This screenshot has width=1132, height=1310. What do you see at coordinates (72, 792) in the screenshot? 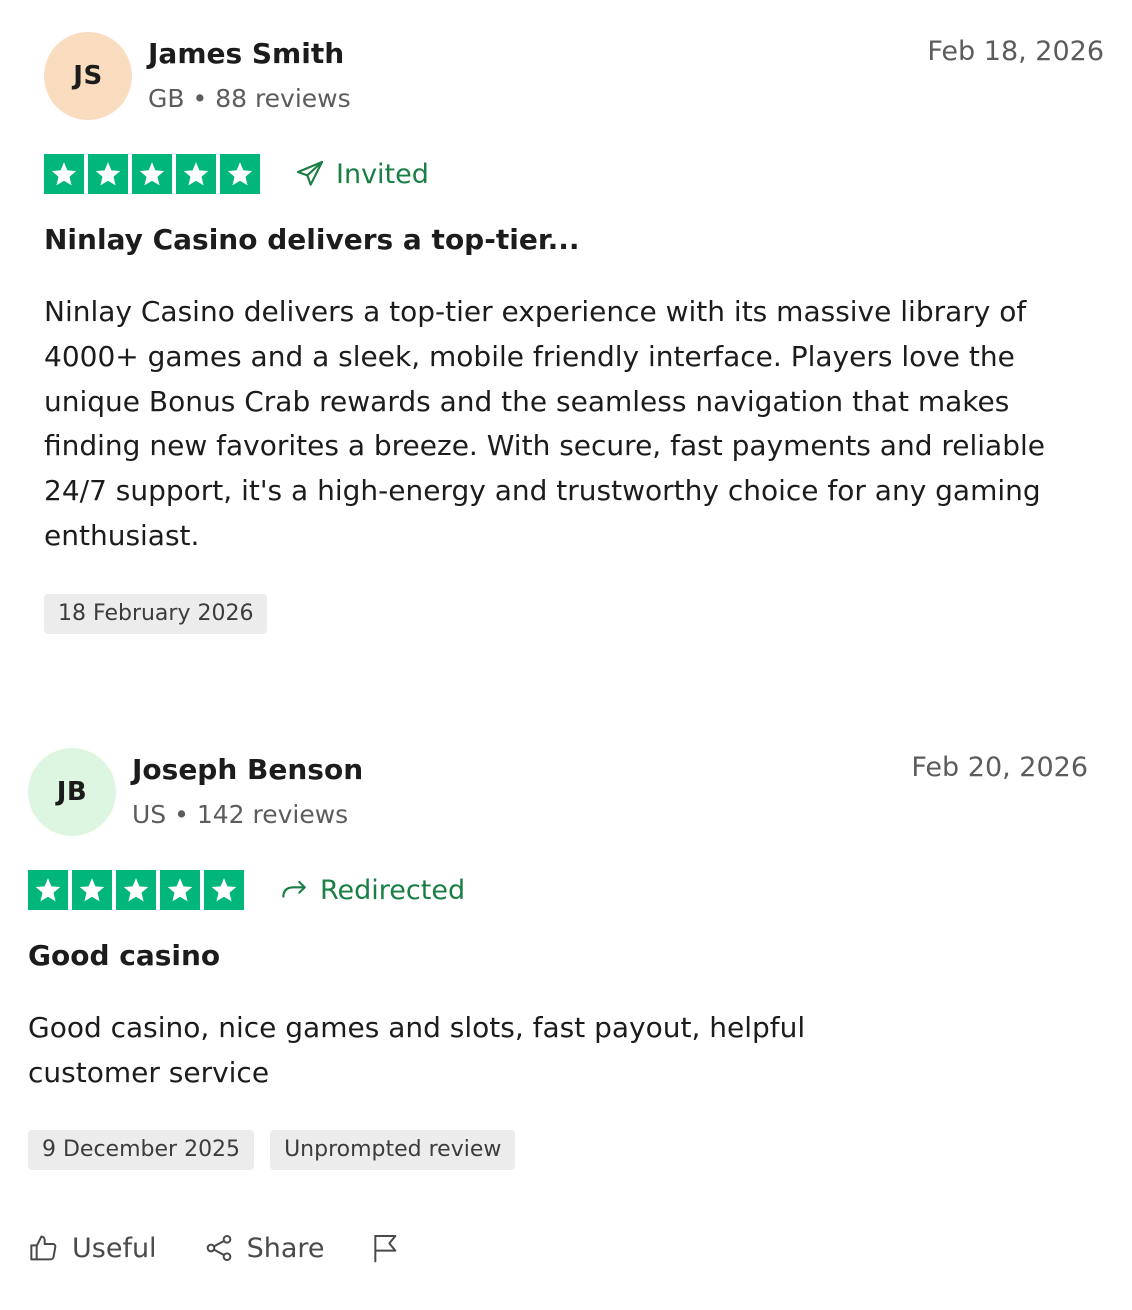
I see `avatar: JB` at bounding box center [72, 792].